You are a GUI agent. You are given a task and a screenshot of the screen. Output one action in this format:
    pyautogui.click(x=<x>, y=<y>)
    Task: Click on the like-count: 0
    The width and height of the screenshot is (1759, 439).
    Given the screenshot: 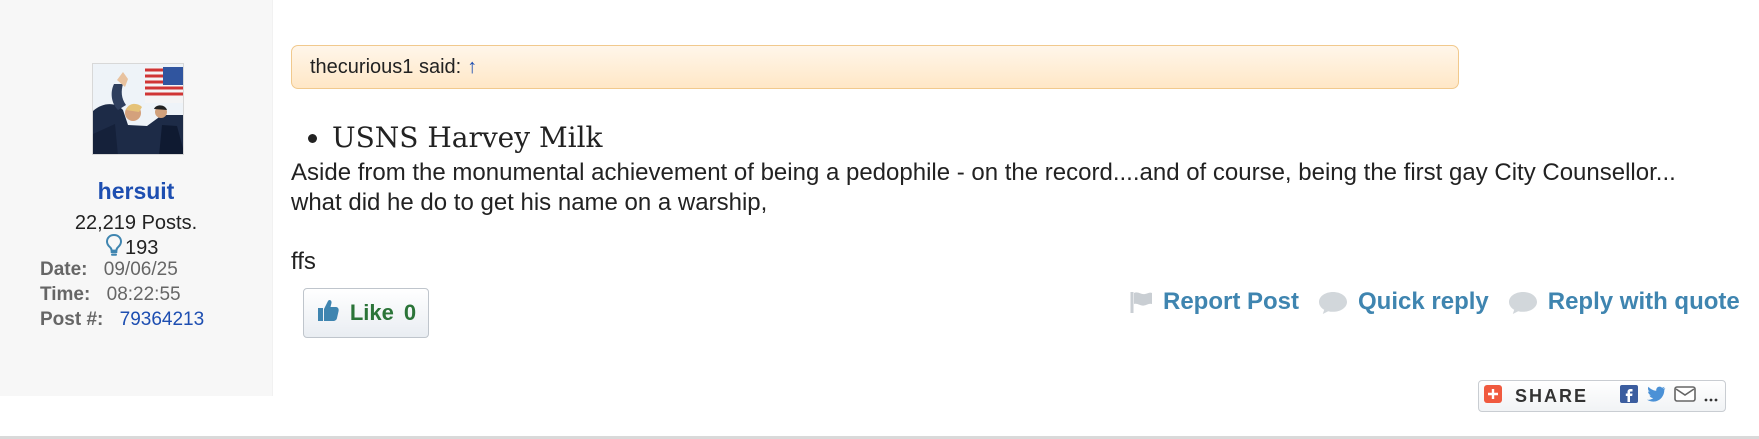 What is the action you would take?
    pyautogui.click(x=410, y=312)
    